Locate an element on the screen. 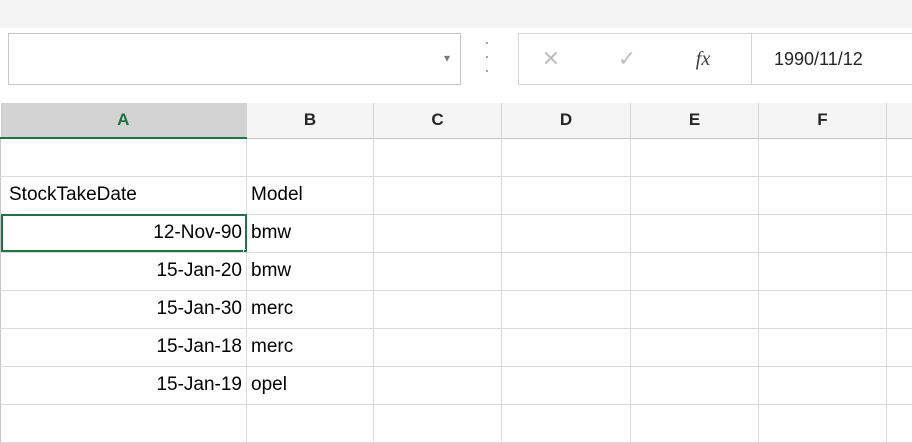 Image resolution: width=912 pixels, height=443 pixels. formula-bar: ▾ ✕ ✓ fx 1990/11/12 is located at coordinates (456, 60).